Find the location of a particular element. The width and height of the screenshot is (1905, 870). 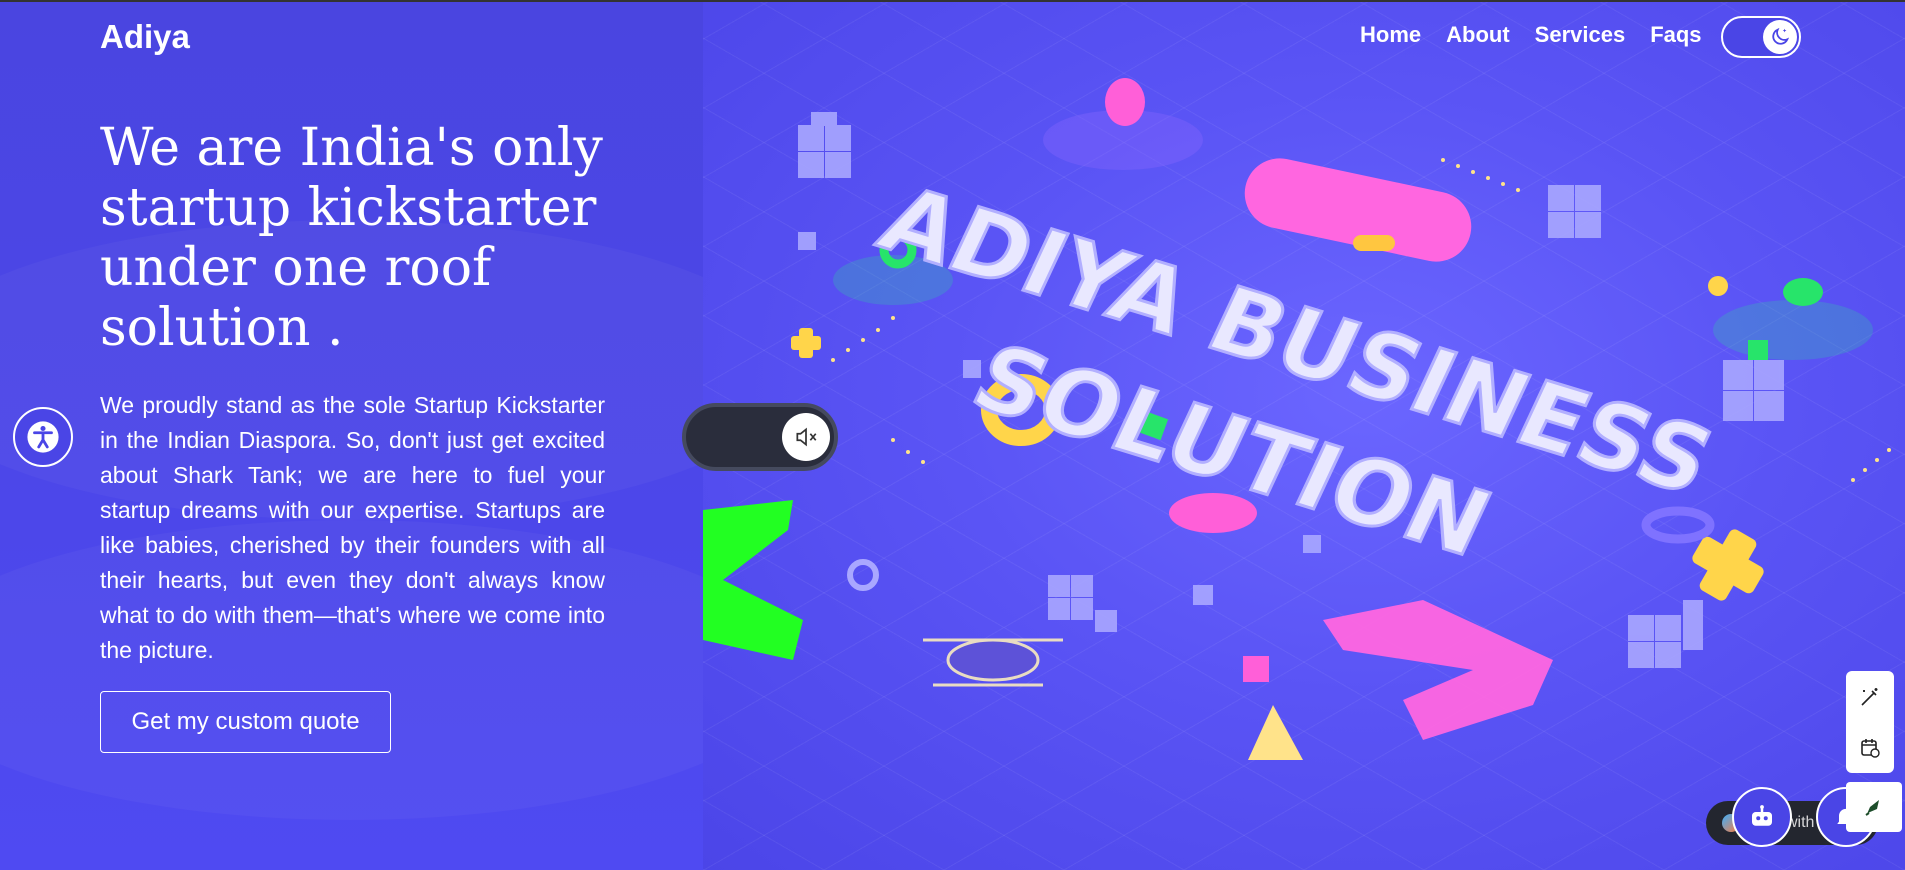

get-quote-button: Get my custom quote is located at coordinates (245, 722).